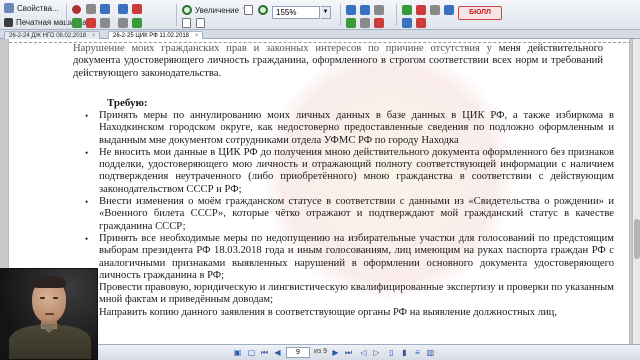 The width and height of the screenshot is (640, 360). Describe the element at coordinates (636, 191) in the screenshot. I see `vertical-scrollbar` at that location.